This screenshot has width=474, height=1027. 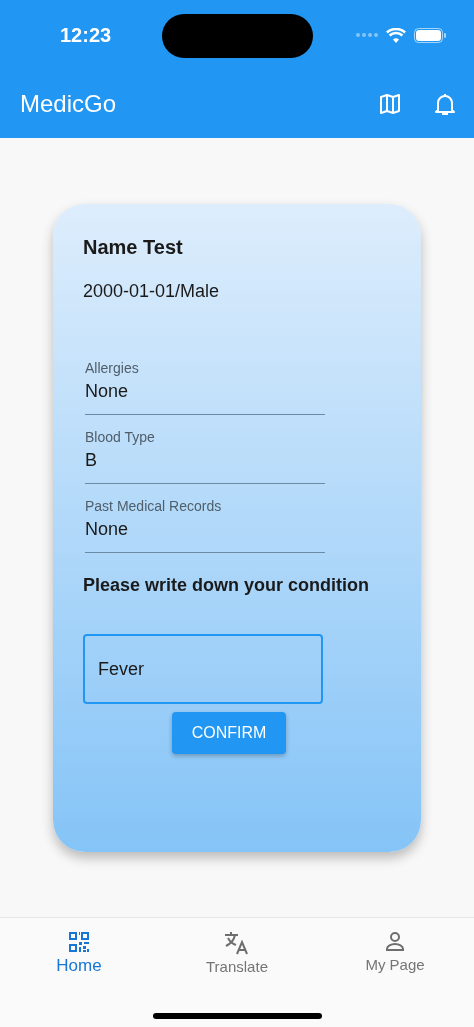 I want to click on field-label: Allergies, so click(x=112, y=368).